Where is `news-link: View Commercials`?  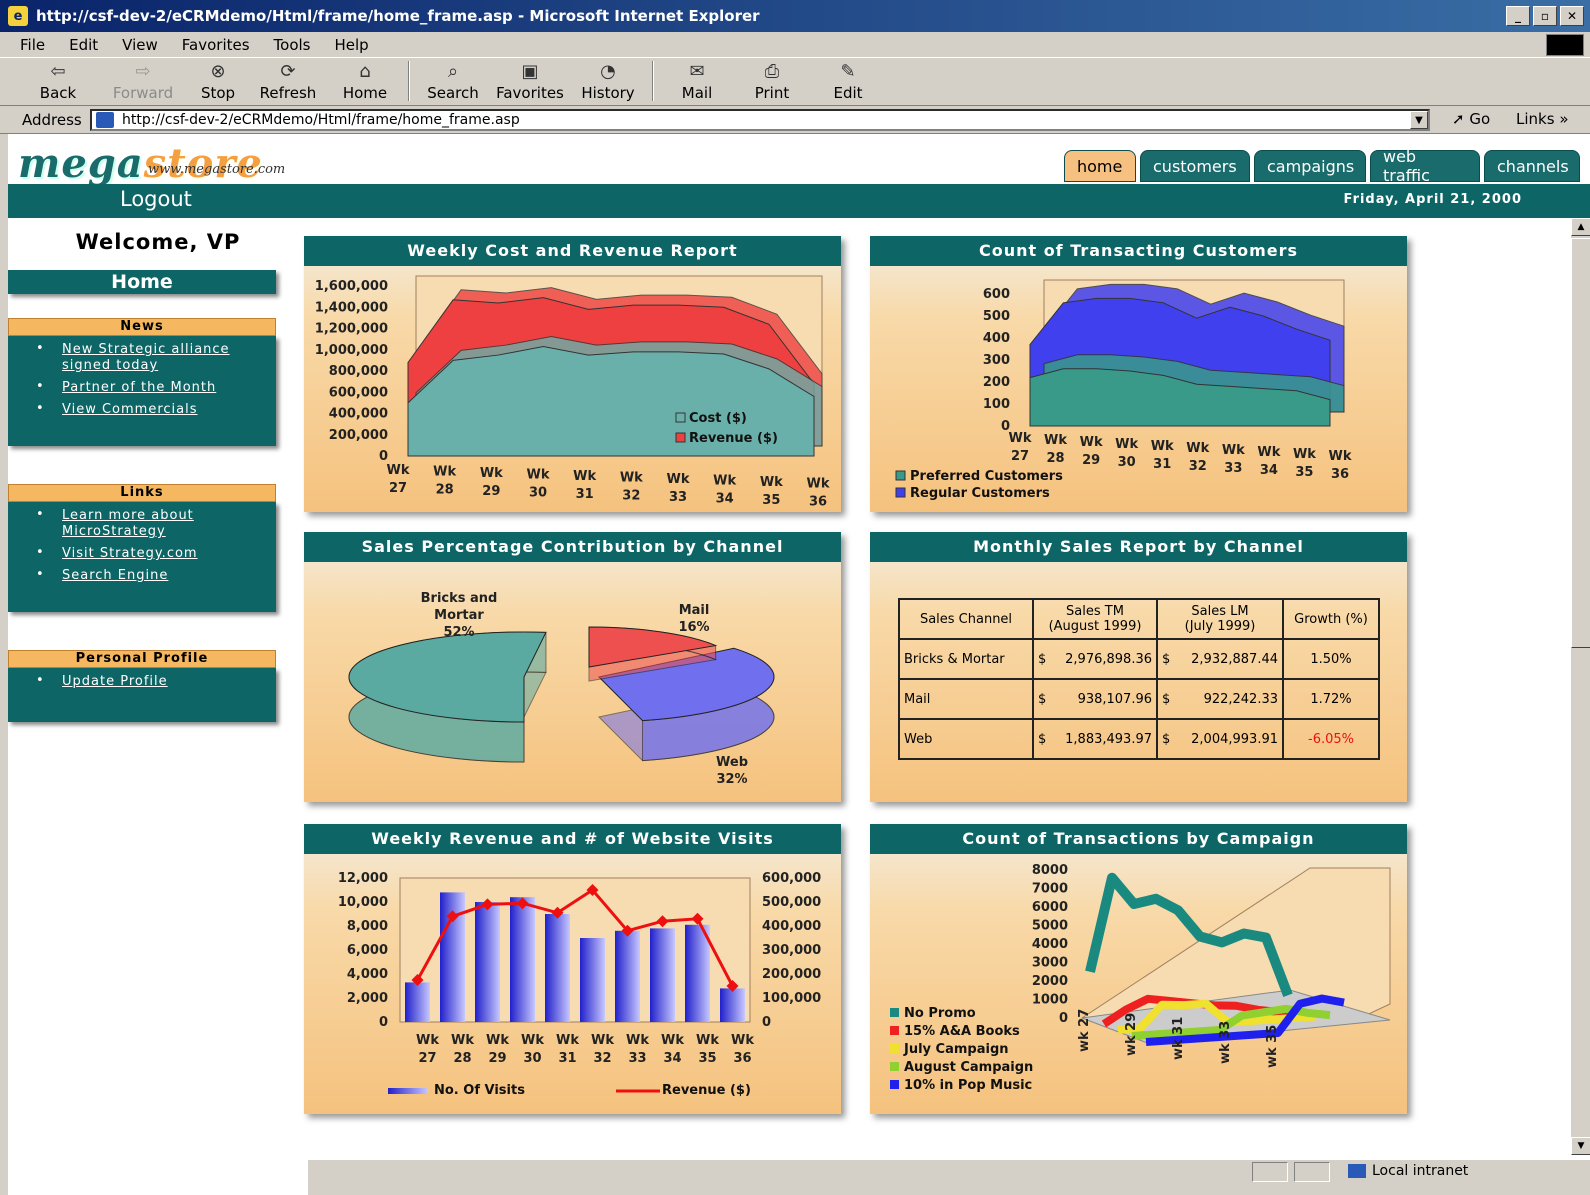
news-link: View Commercials is located at coordinates (157, 410).